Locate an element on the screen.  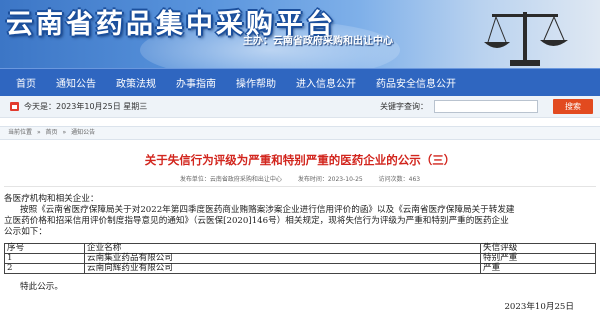
breadcrumb: 当前位置 » 首页 » 通知公告 is located at coordinates (300, 133).